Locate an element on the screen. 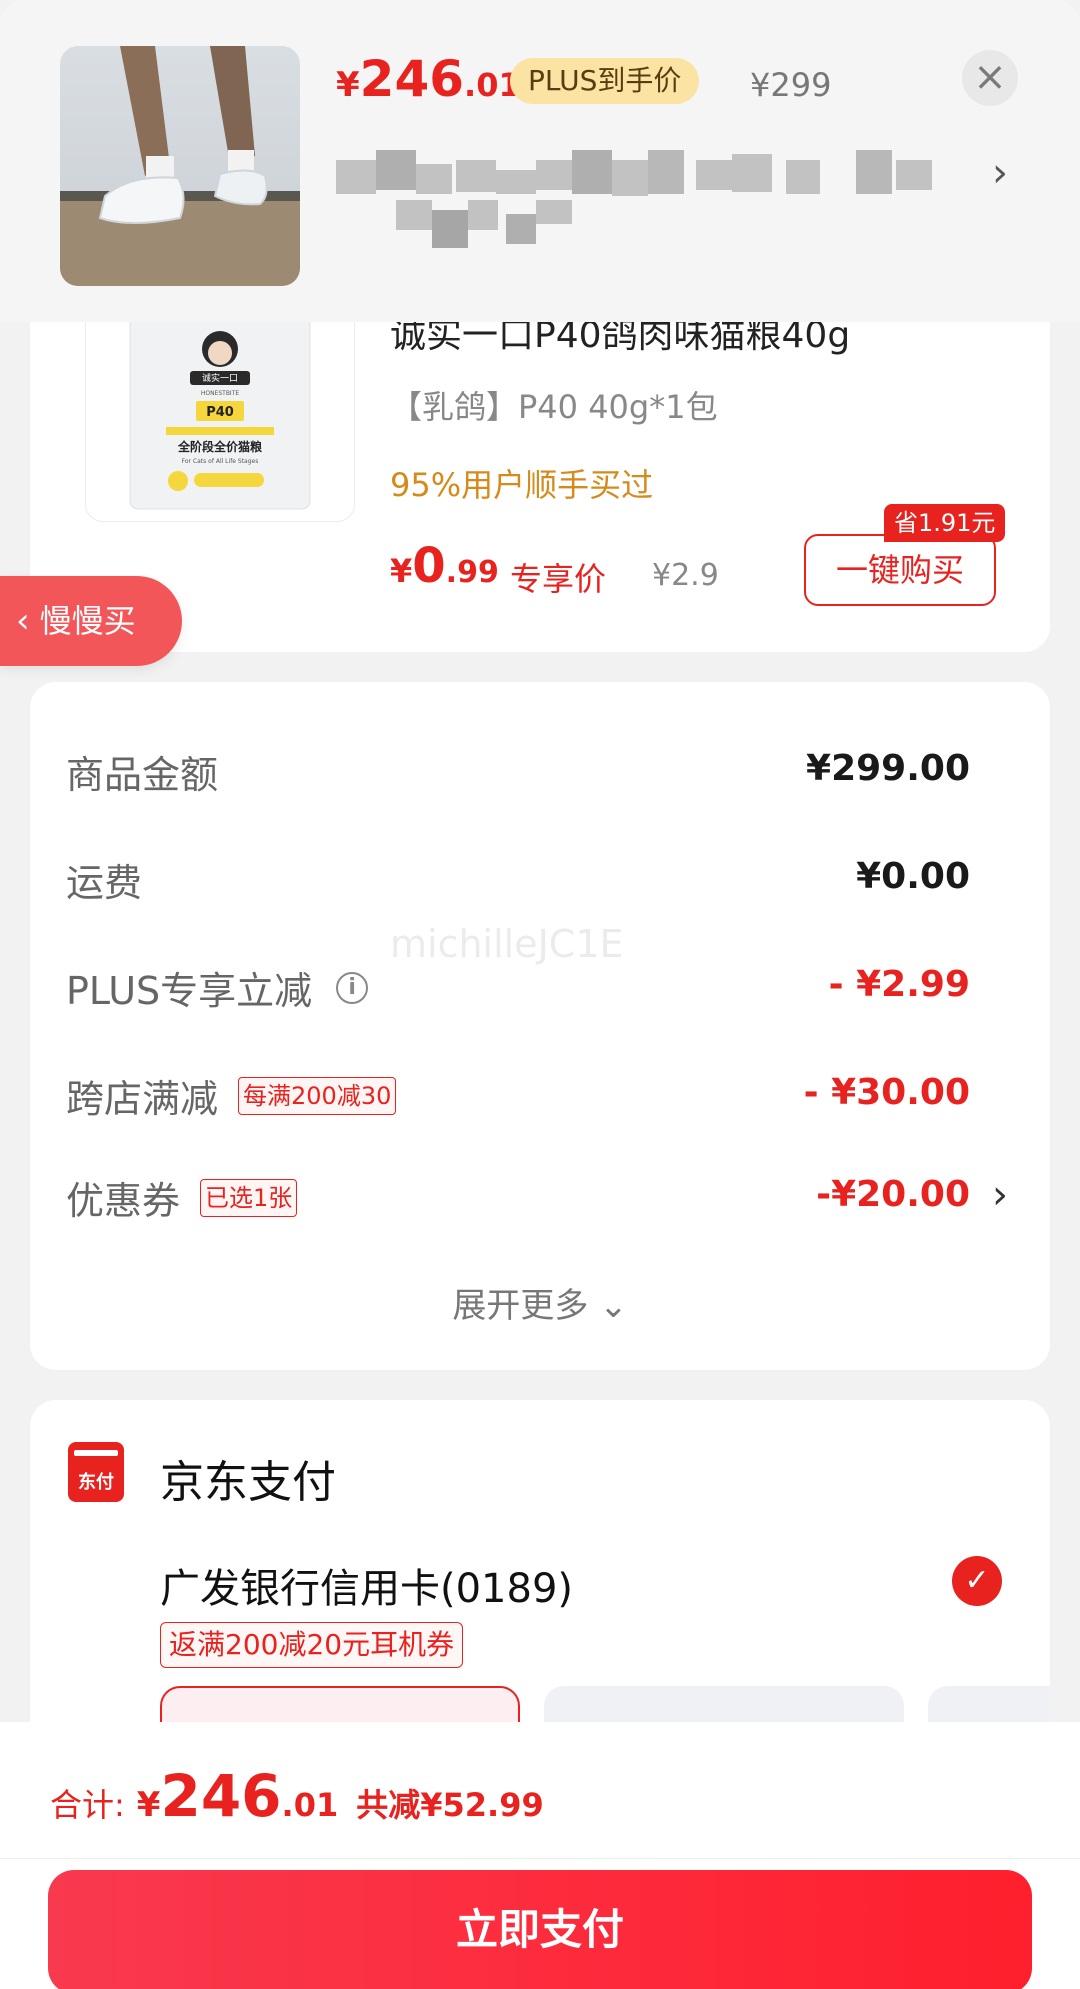 This screenshot has width=1080, height=1989. cross-store-discount-text: 跨店满减 is located at coordinates (142, 1099).